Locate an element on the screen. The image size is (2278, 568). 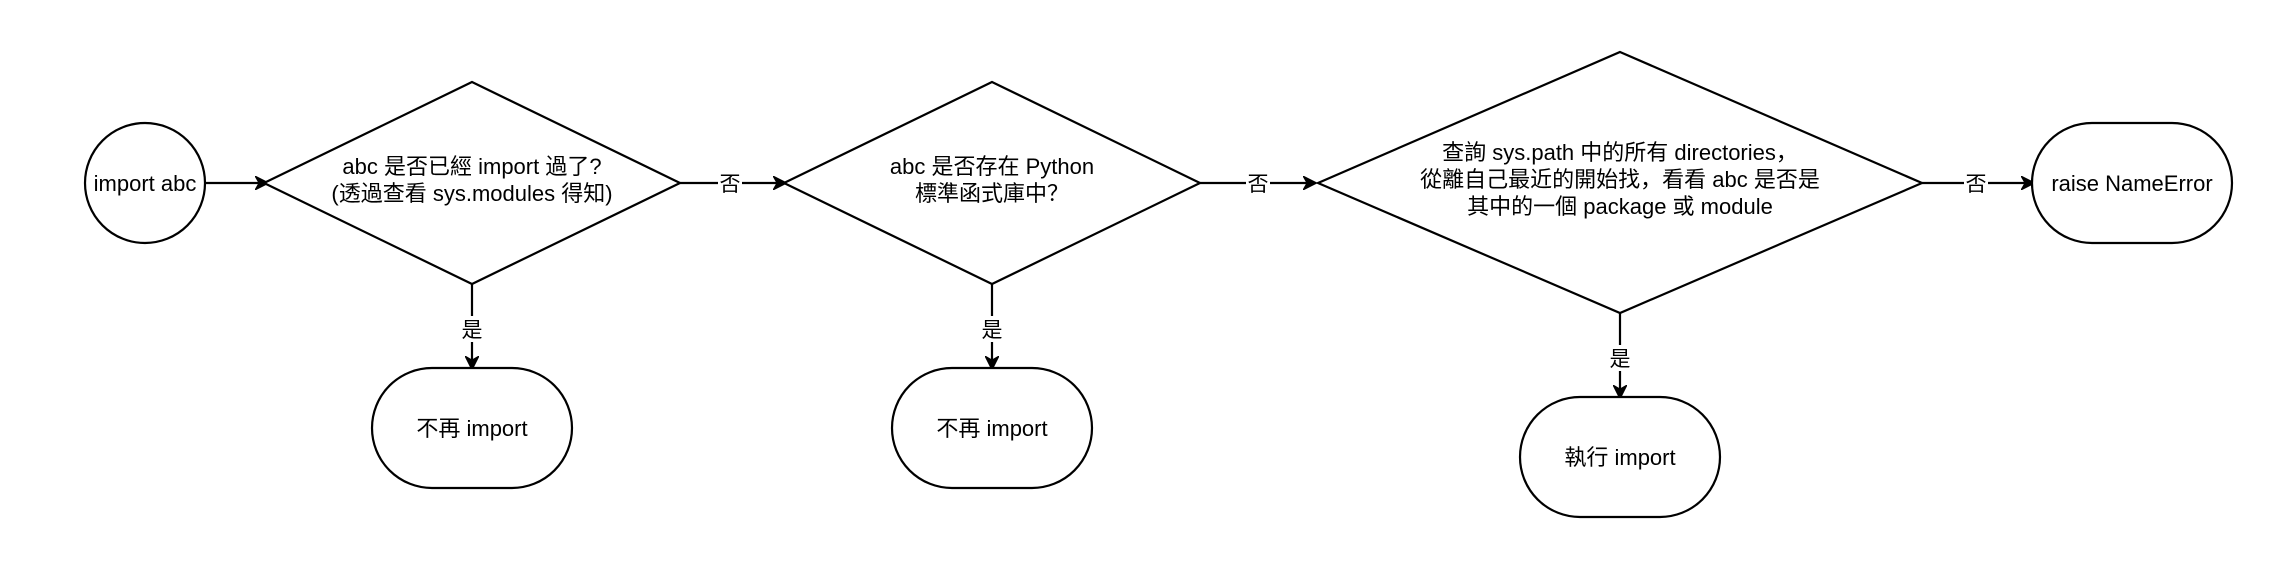
node-check-stdlib: abc 是否存在 Python 標準函式庫中？ is located at coordinates (992, 183).